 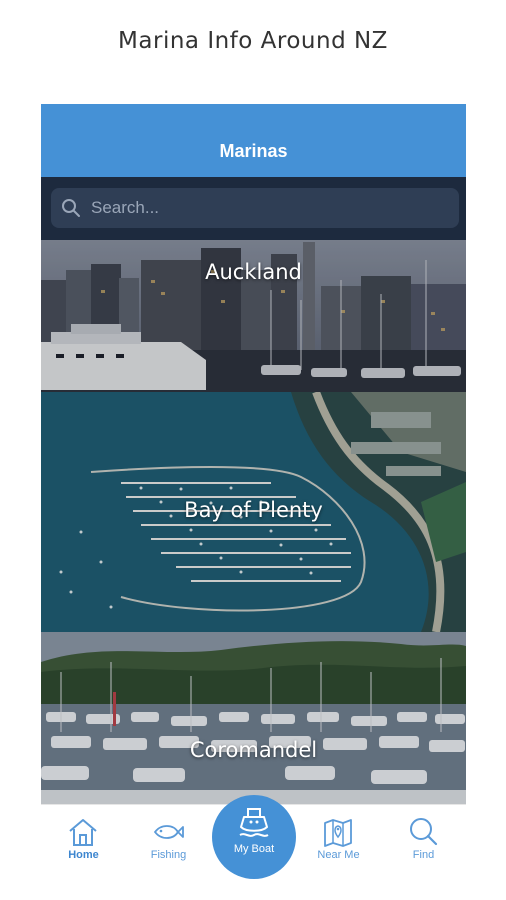 I want to click on region-name: Auckland, so click(x=253, y=272).